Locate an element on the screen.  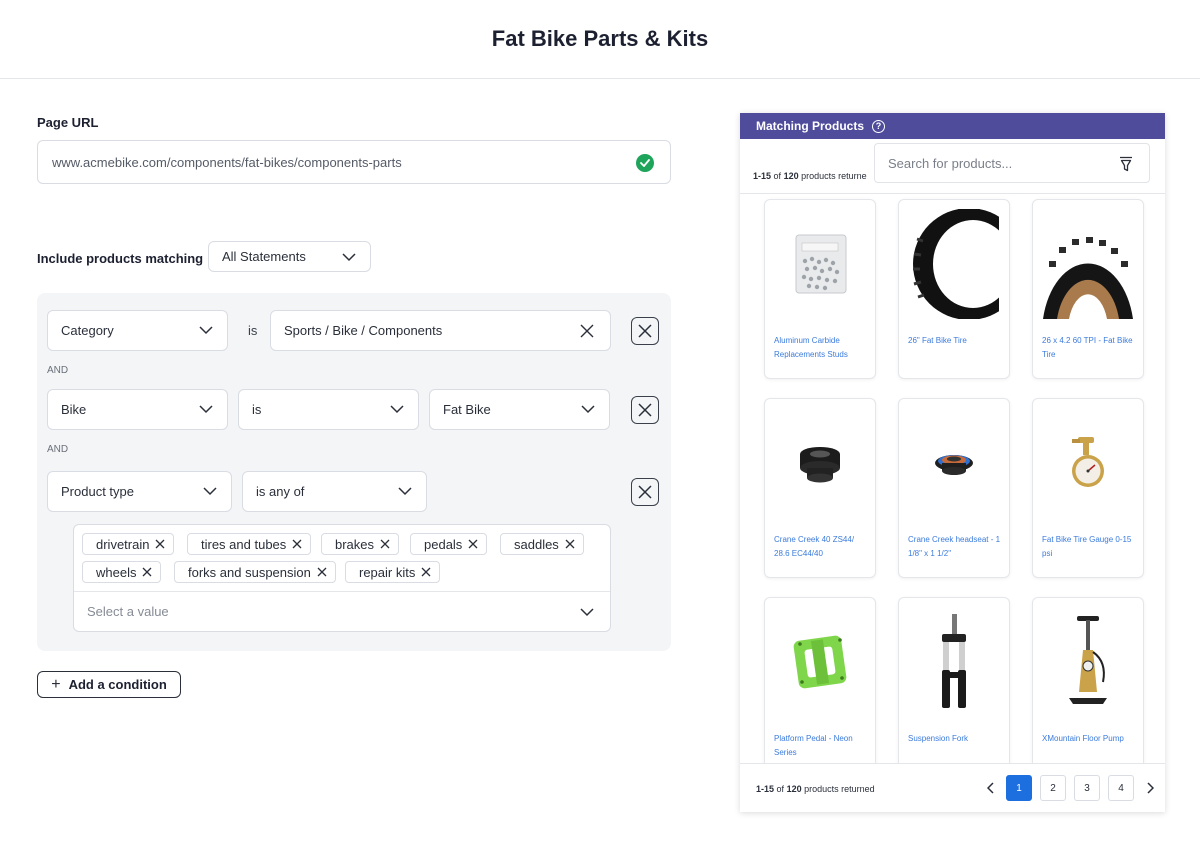
tag-saddles: saddles is located at coordinates (542, 544).